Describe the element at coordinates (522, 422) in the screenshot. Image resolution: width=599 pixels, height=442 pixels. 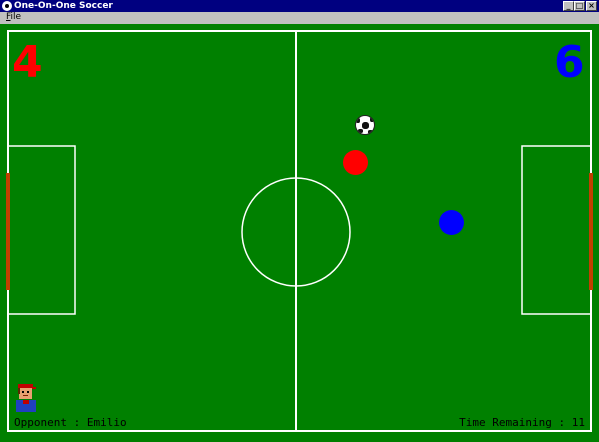
I see `time-remaining: Time Remaining : 11` at that location.